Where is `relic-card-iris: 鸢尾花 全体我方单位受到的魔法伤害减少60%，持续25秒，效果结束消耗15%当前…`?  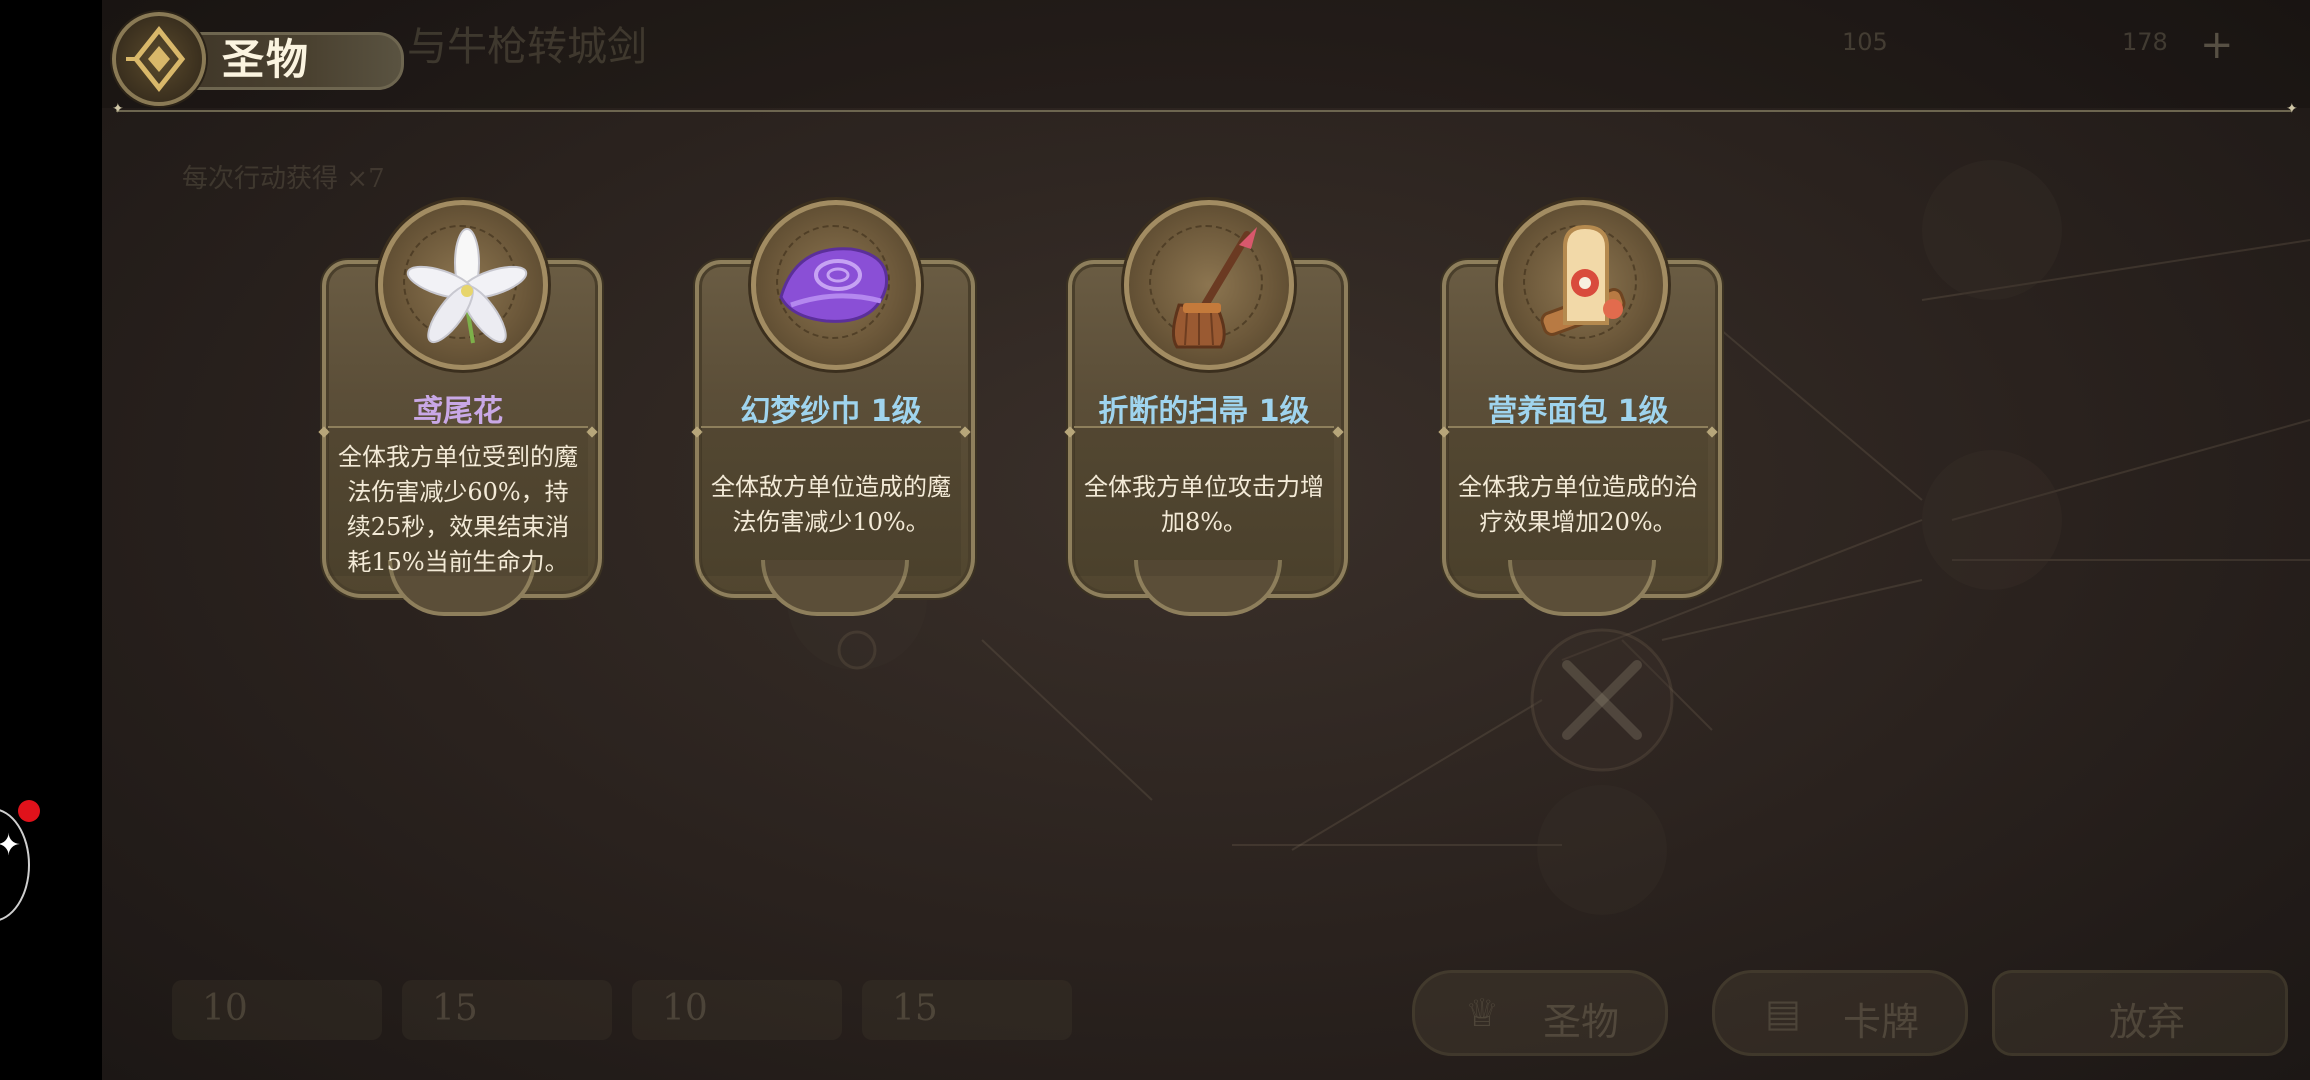
relic-card-iris: 鸢尾花 全体我方单位受到的魔法伤害减少60%，持续25秒，效果结束消耗15%当前… is located at coordinates (460, 425).